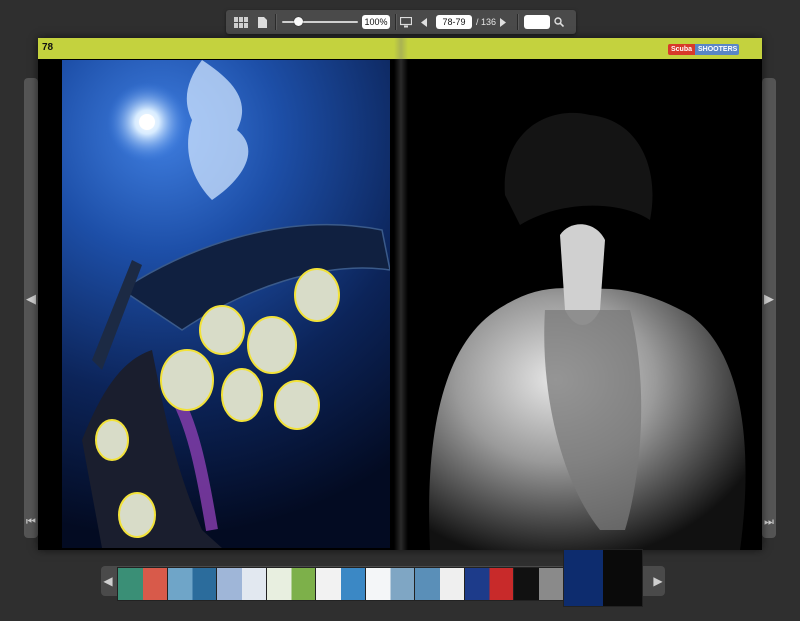  I want to click on prev-page-arrow-icon: ◀, so click(31, 298).